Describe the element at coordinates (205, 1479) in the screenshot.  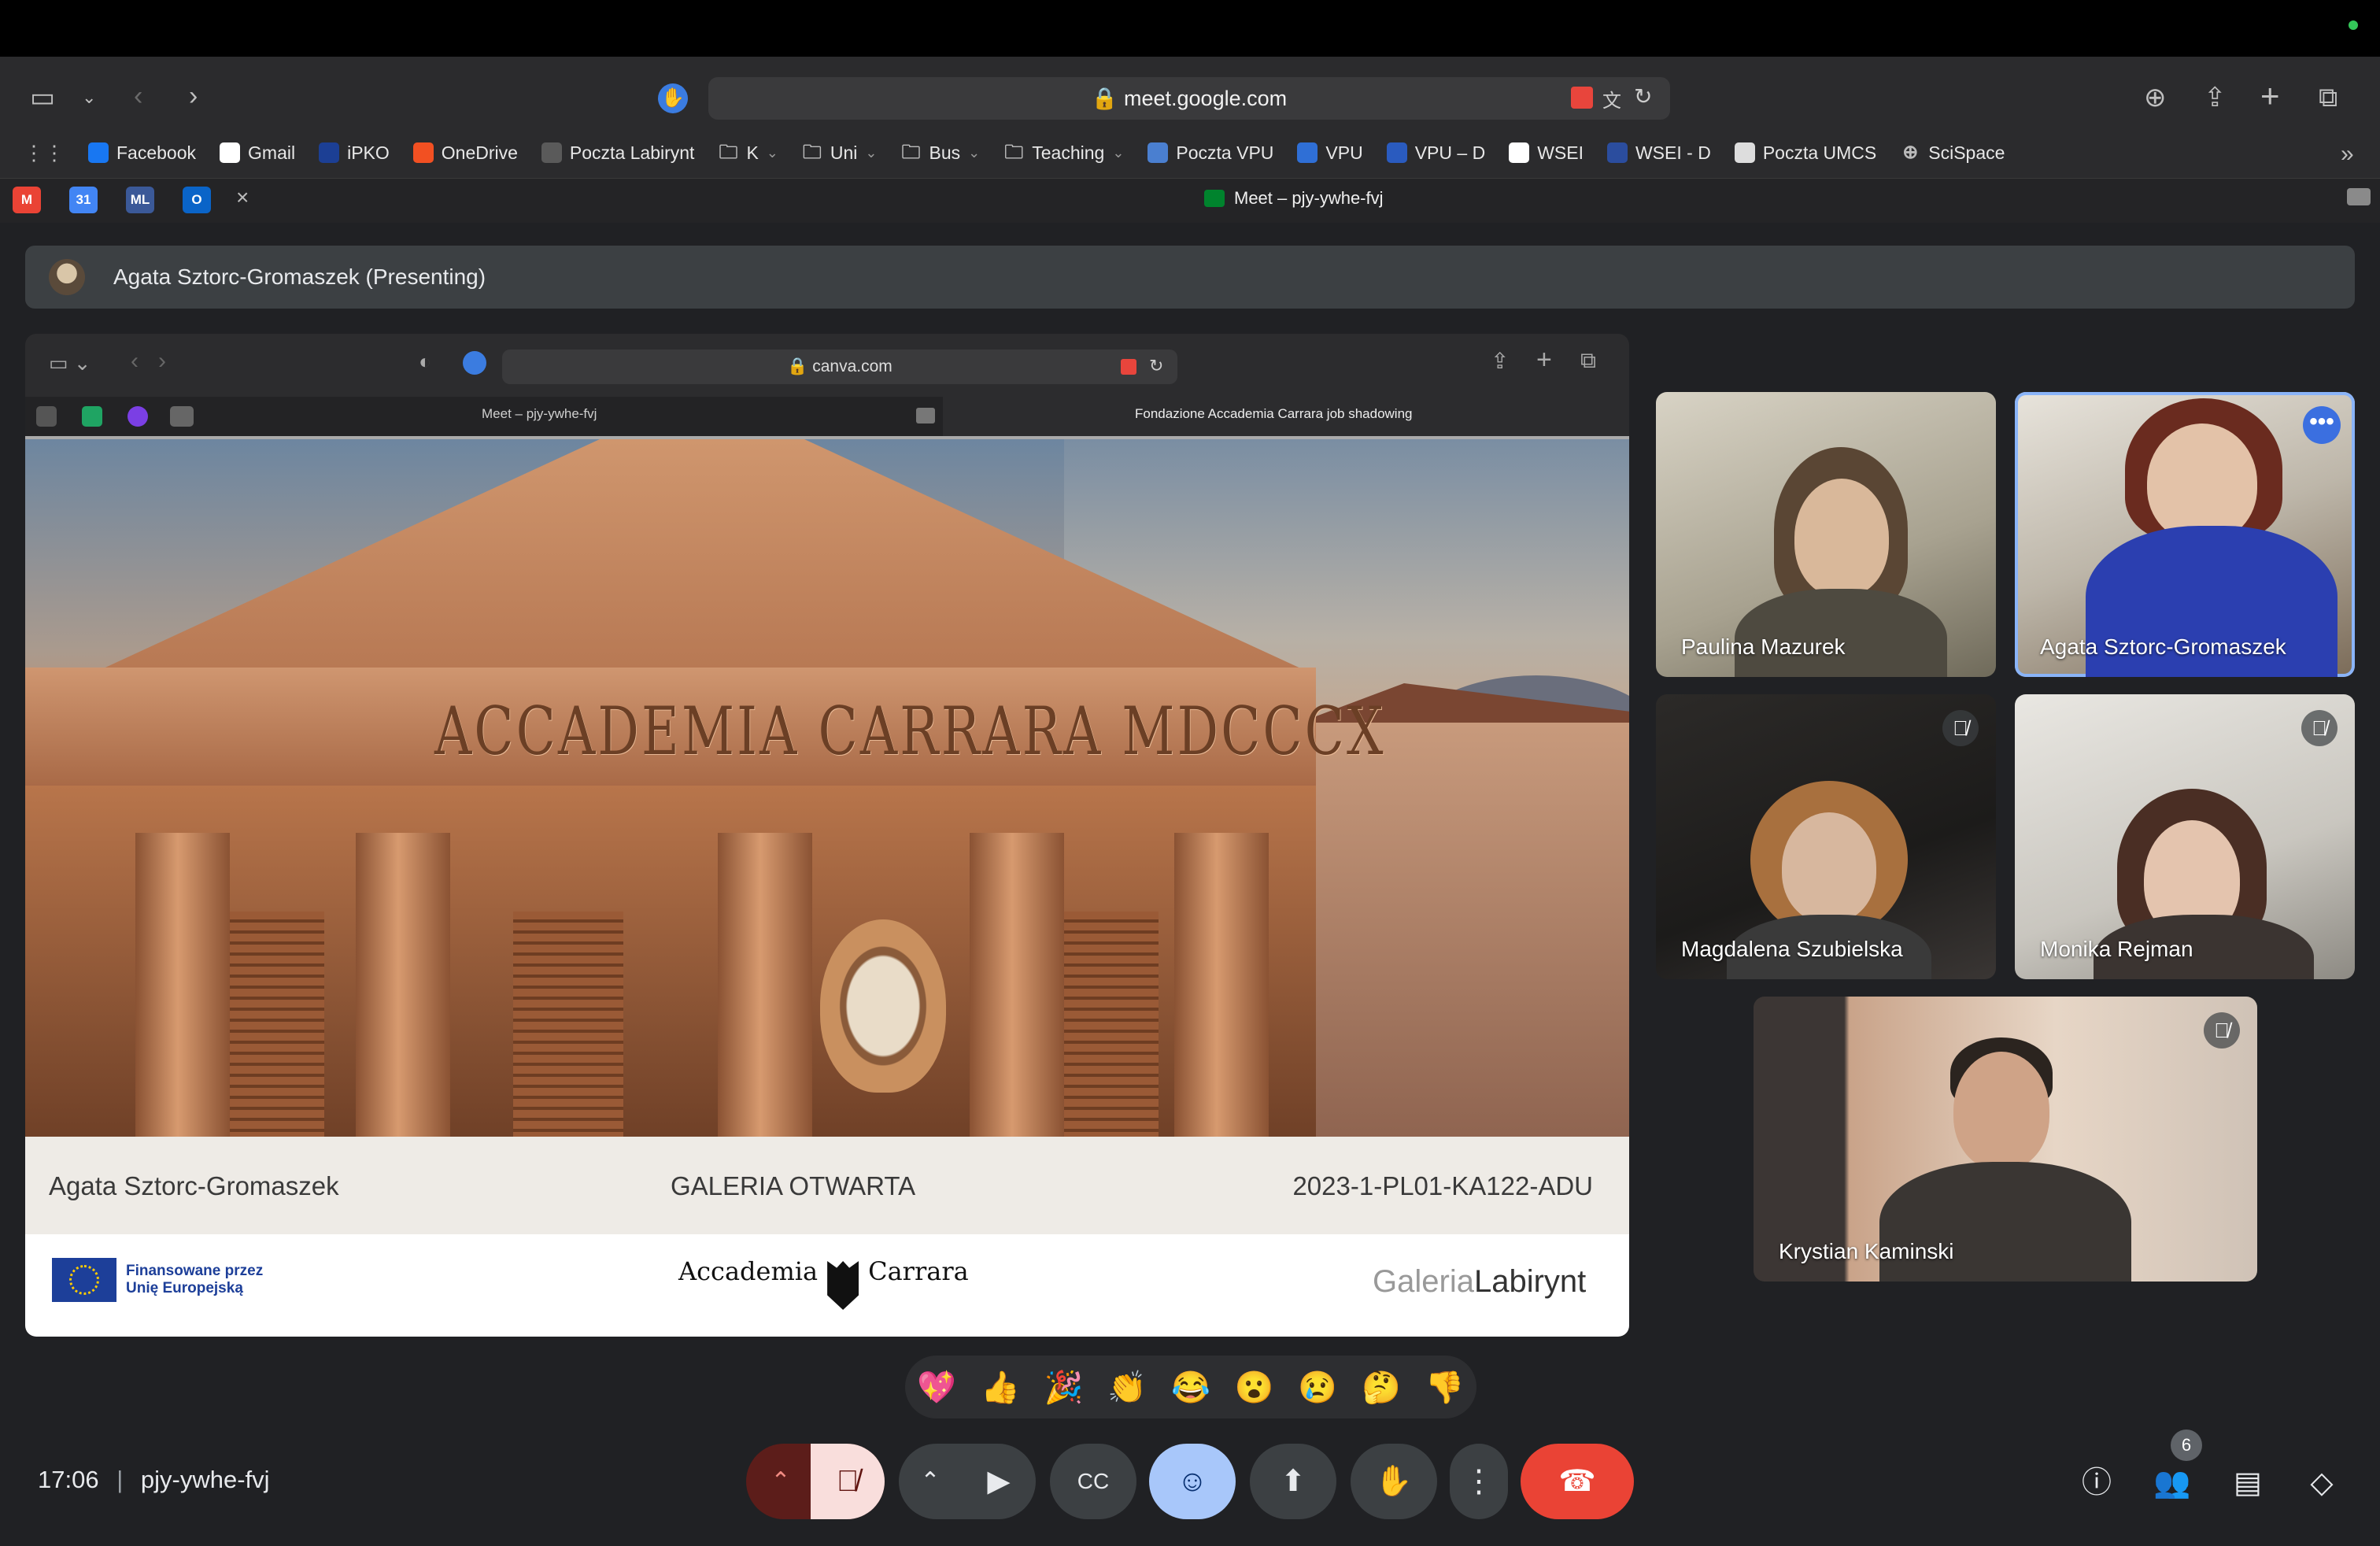
I see `meeting-code: pjy-ywhe-fvj` at that location.